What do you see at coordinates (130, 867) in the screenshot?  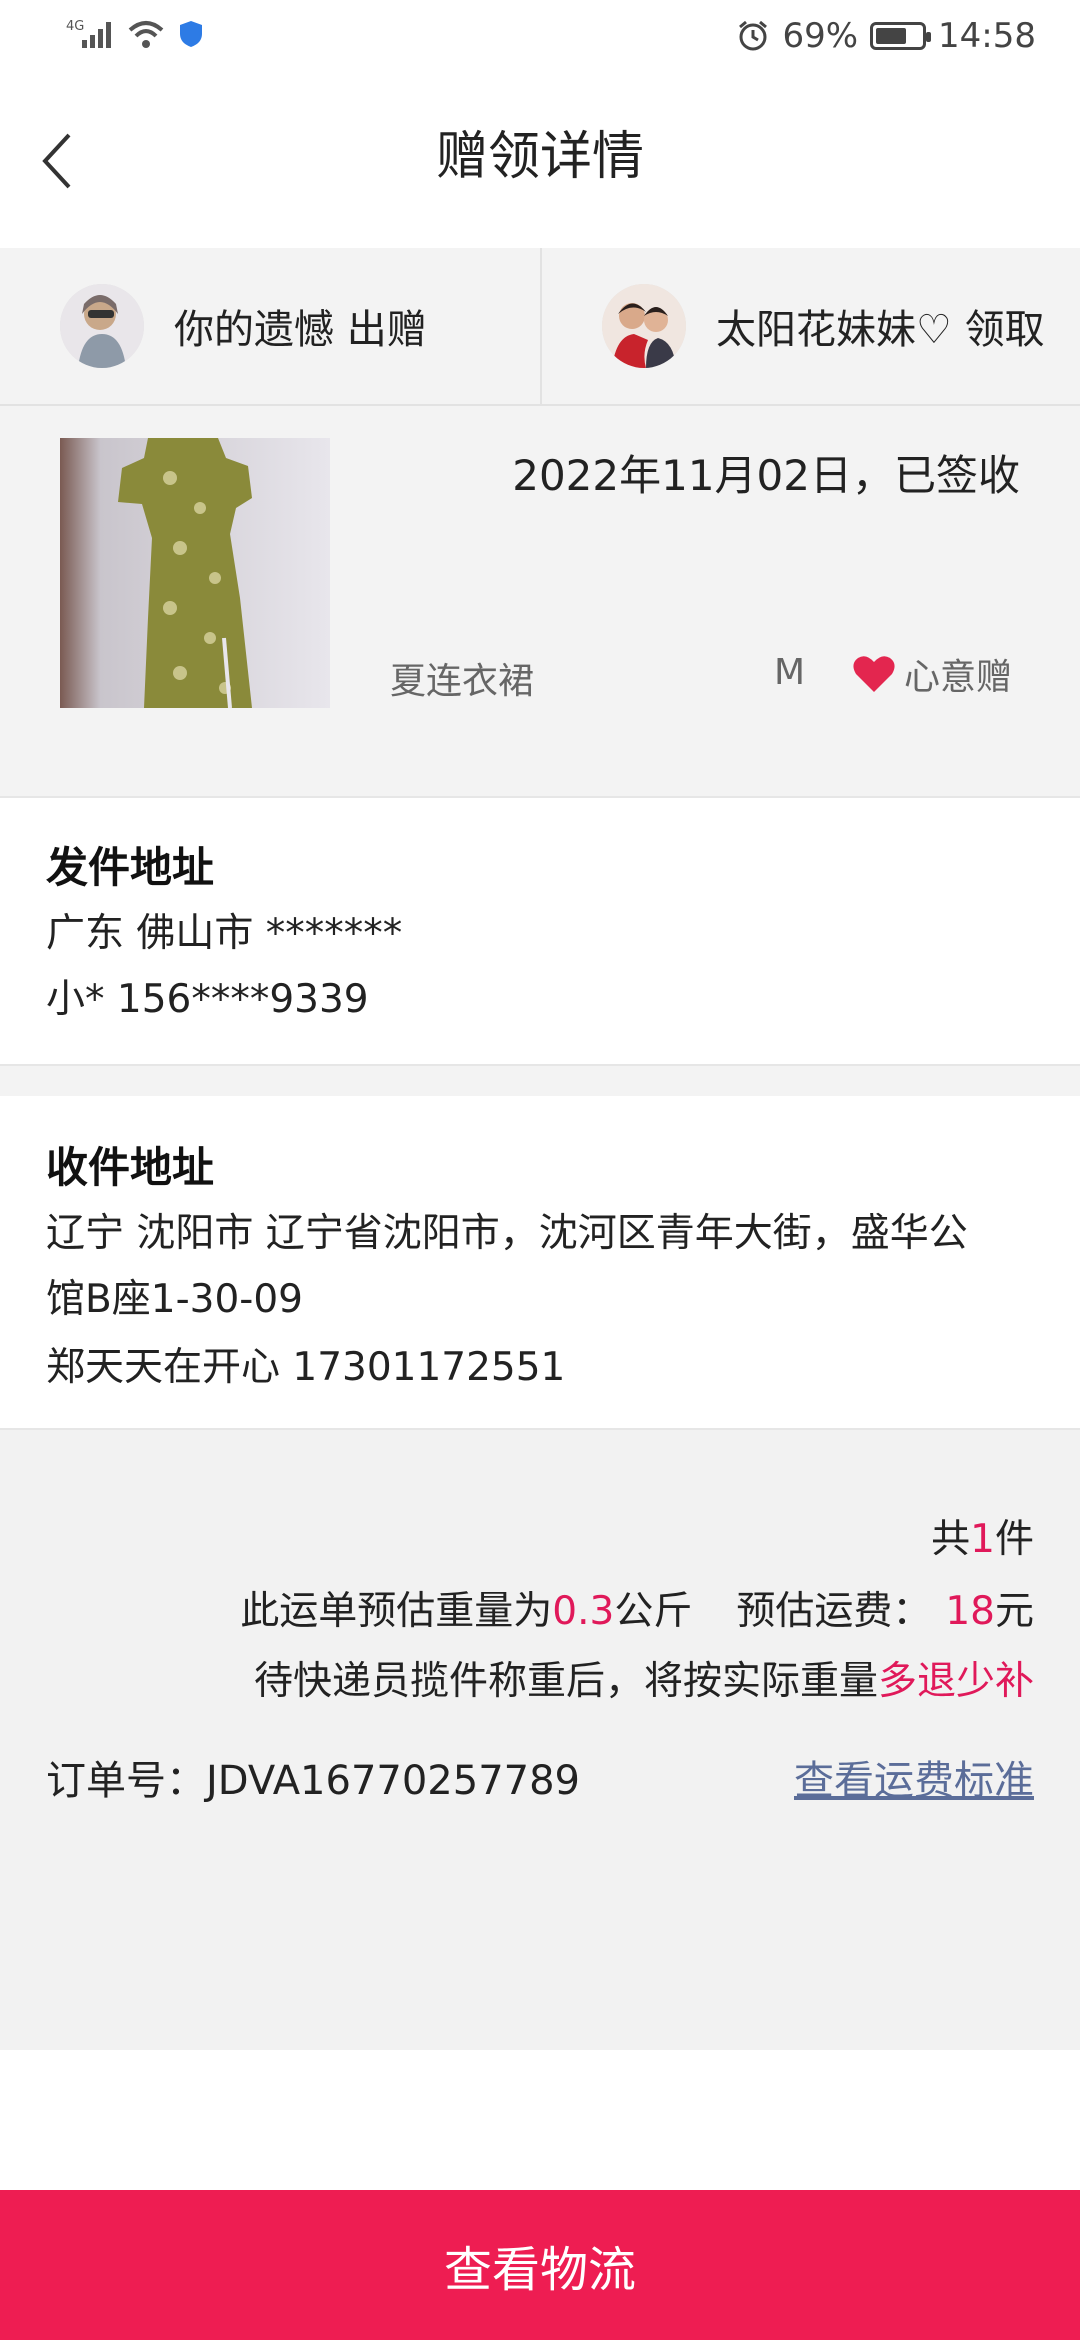 I see `sender-address-heading: 发件地址` at bounding box center [130, 867].